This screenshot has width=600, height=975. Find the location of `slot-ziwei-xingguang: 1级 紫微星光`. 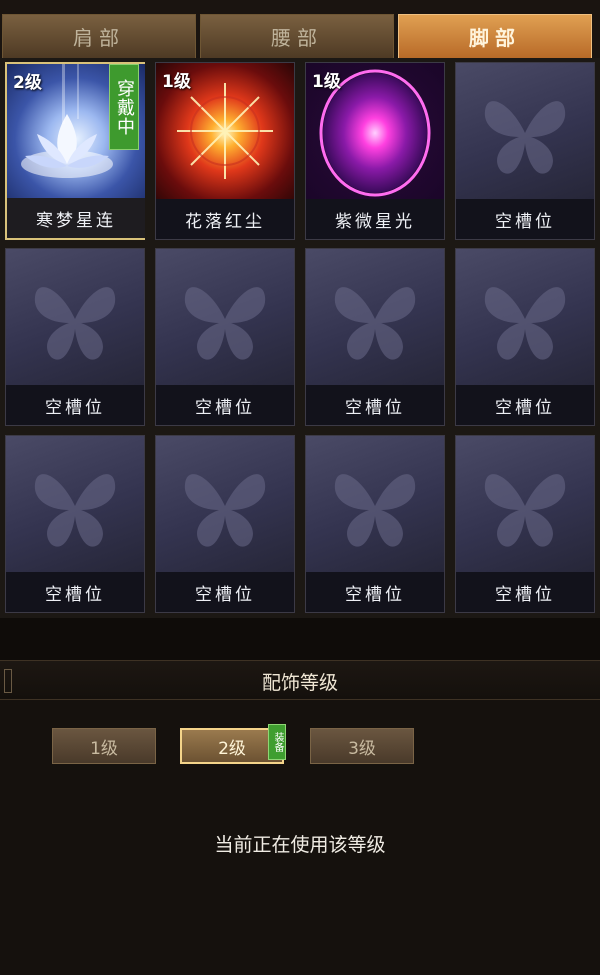

slot-ziwei-xingguang: 1级 紫微星光 is located at coordinates (375, 151).